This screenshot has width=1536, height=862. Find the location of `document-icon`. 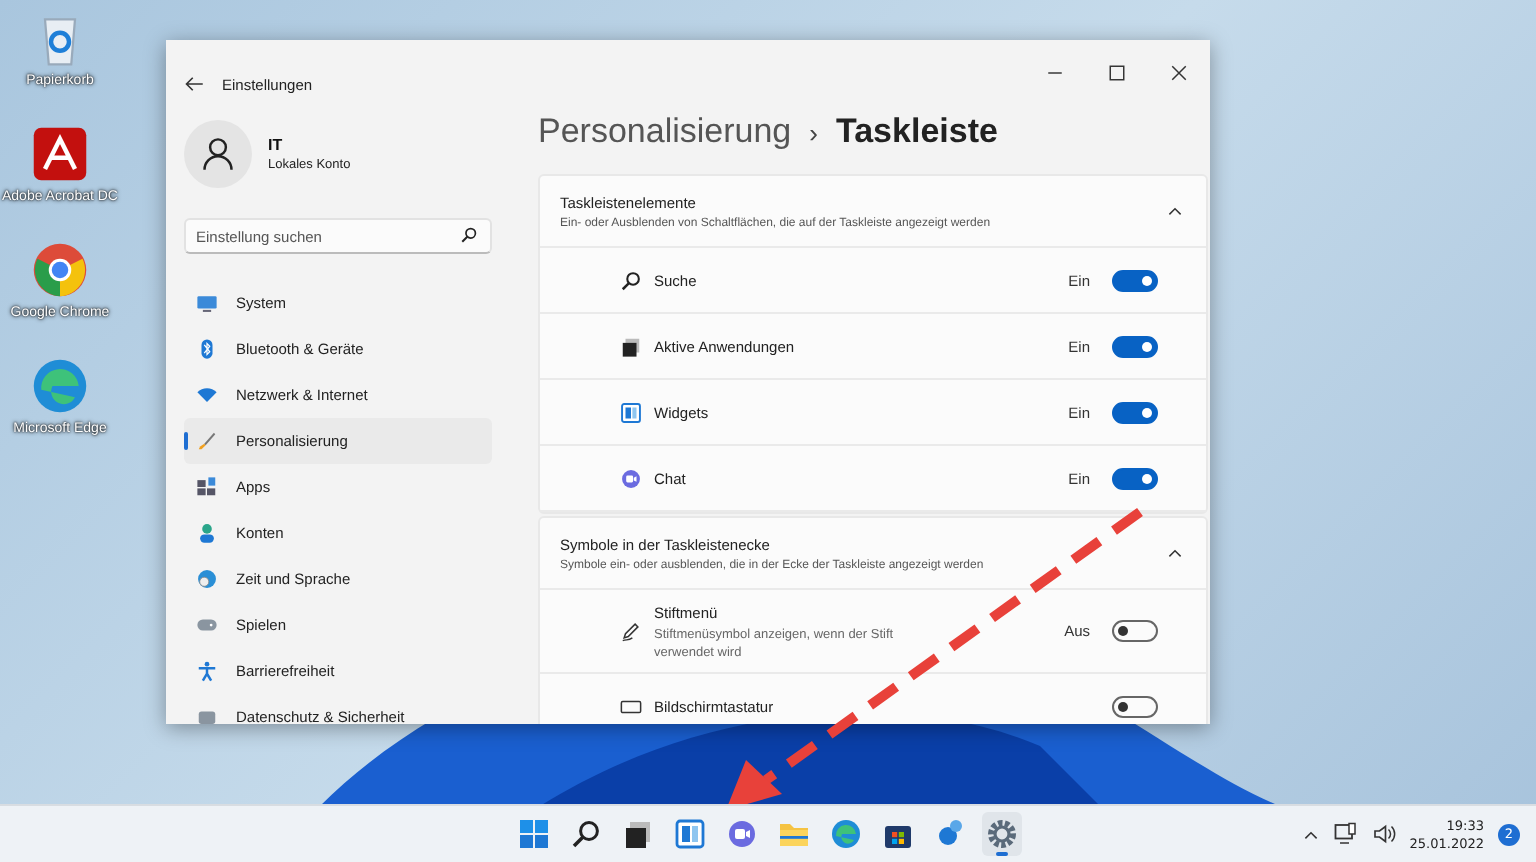

document-icon is located at coordinates (60, 154).